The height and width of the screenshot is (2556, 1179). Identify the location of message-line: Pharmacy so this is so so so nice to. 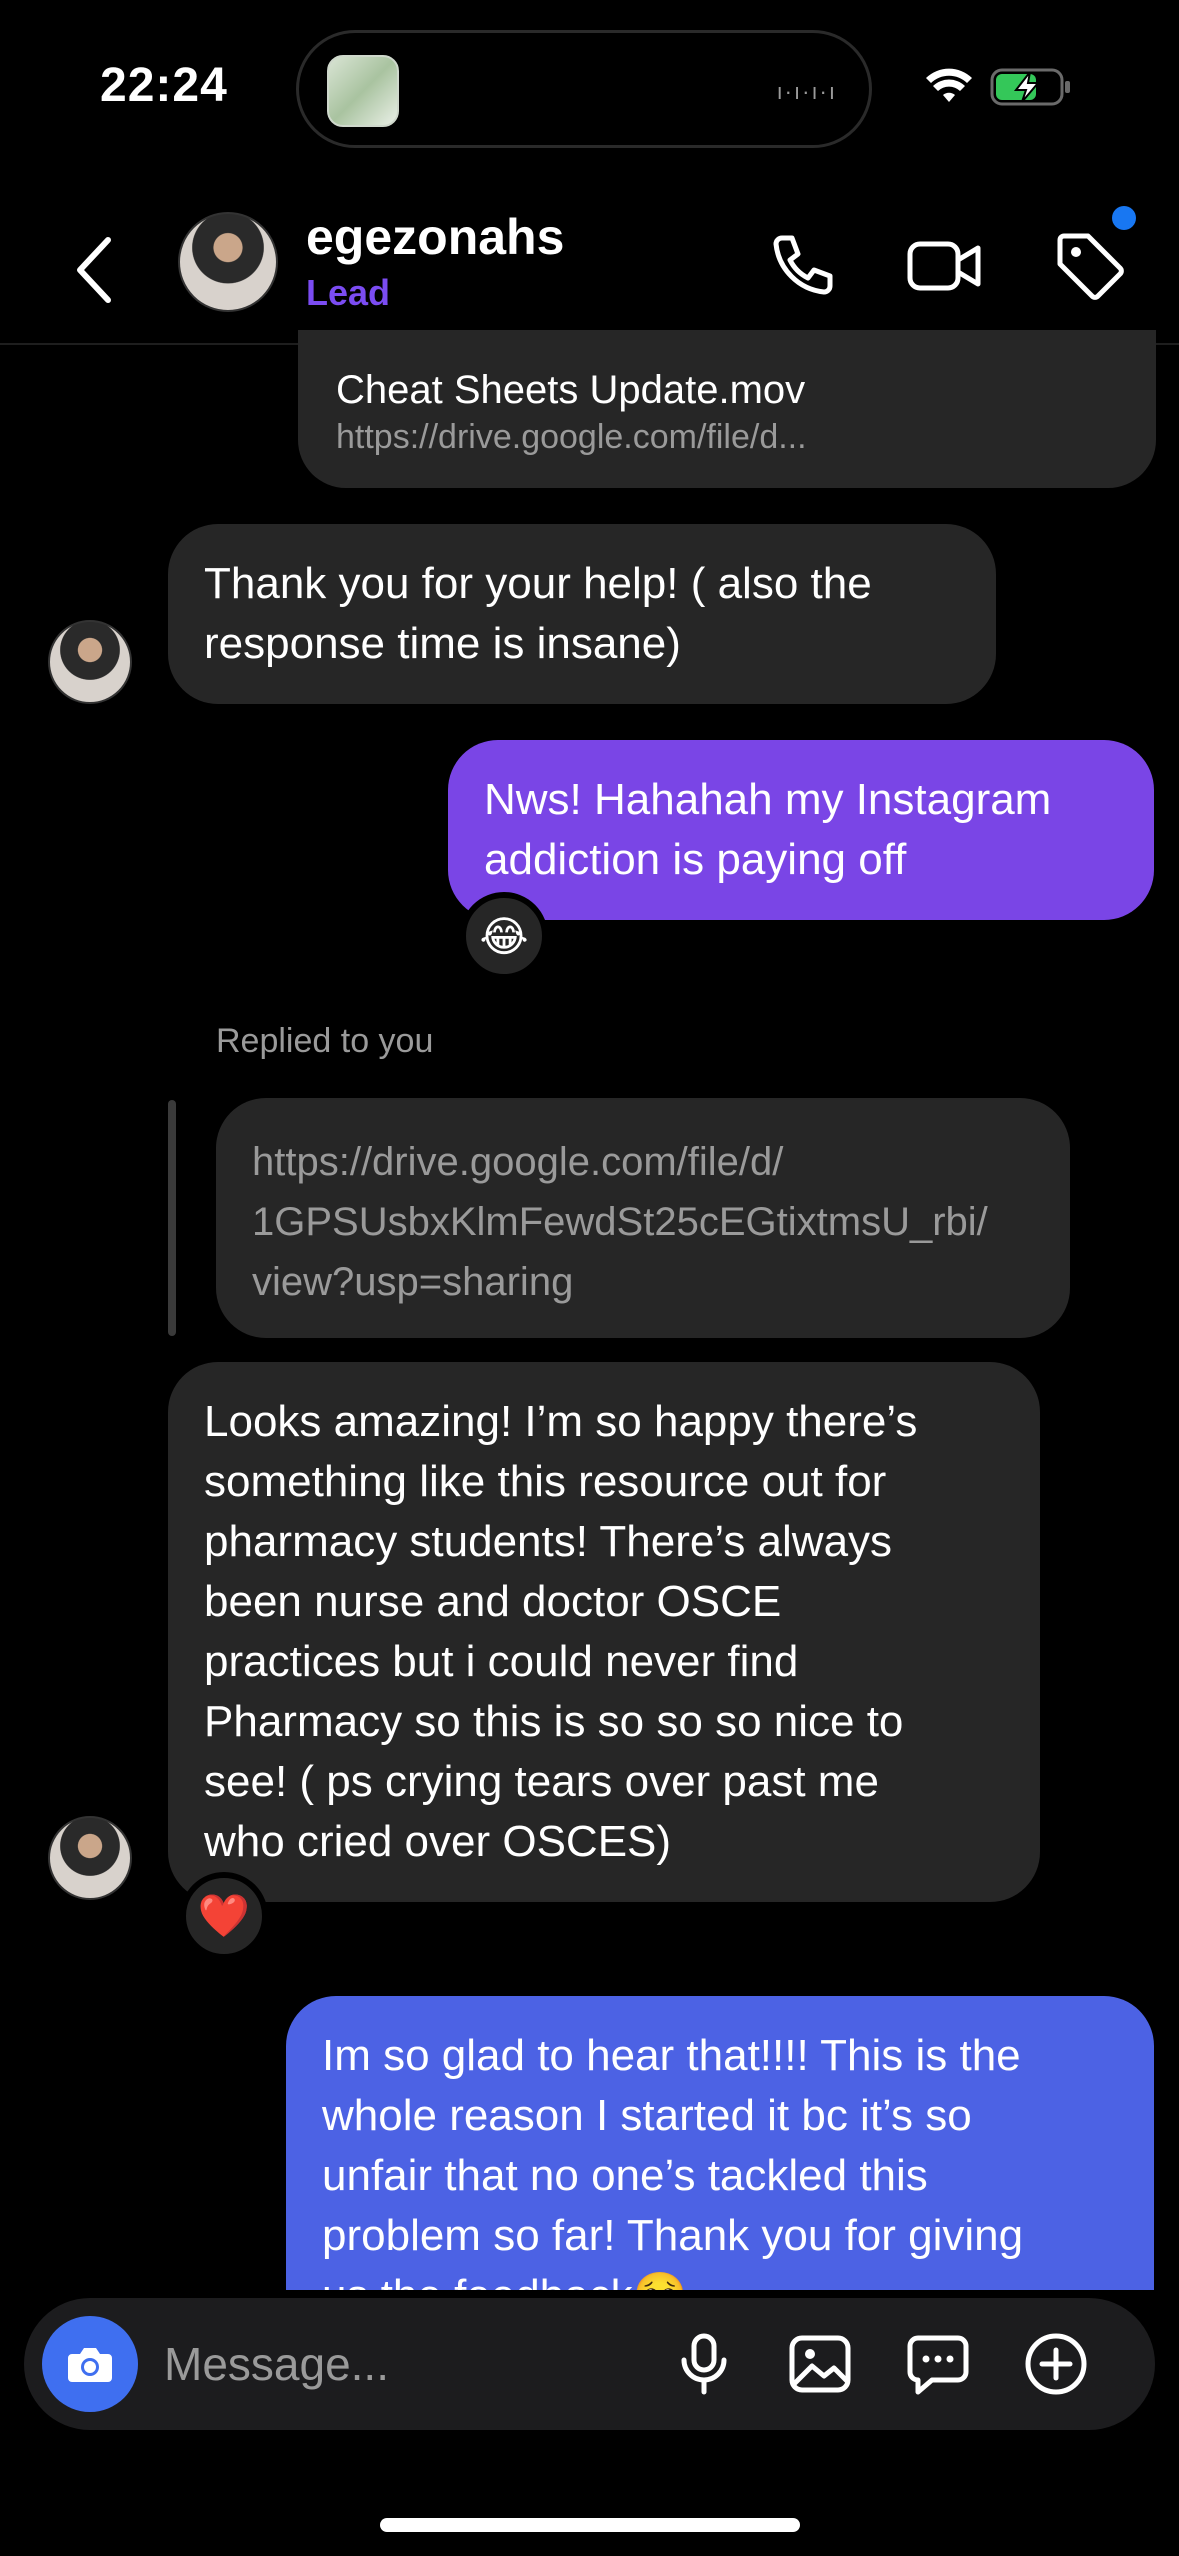
(554, 1721).